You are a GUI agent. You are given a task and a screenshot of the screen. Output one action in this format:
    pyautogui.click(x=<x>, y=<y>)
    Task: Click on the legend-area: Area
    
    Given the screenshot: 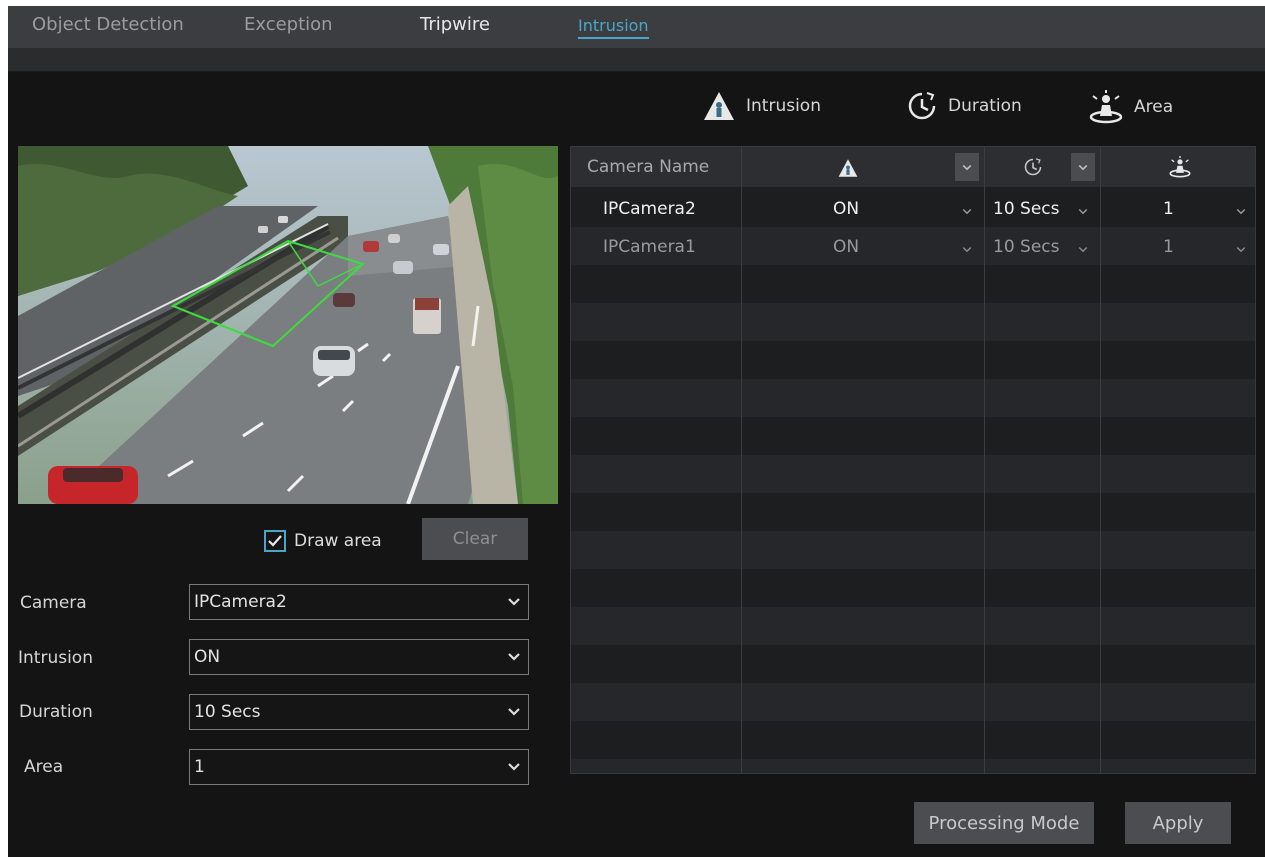 What is the action you would take?
    pyautogui.click(x=1130, y=107)
    